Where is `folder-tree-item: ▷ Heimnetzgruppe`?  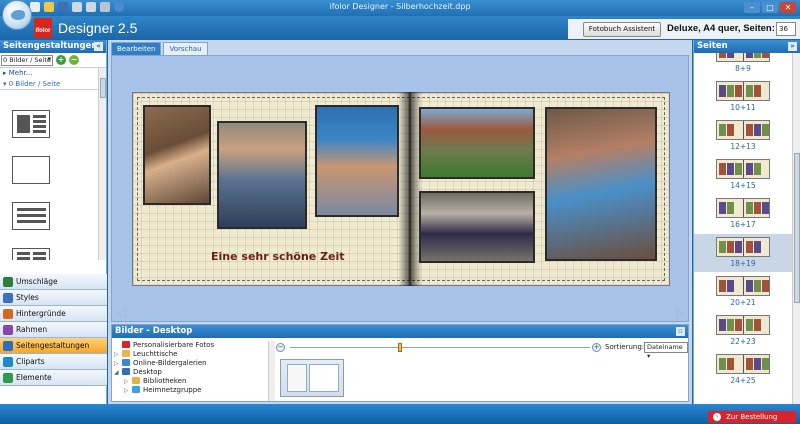 folder-tree-item: ▷ Heimnetzgruppe is located at coordinates (191, 390).